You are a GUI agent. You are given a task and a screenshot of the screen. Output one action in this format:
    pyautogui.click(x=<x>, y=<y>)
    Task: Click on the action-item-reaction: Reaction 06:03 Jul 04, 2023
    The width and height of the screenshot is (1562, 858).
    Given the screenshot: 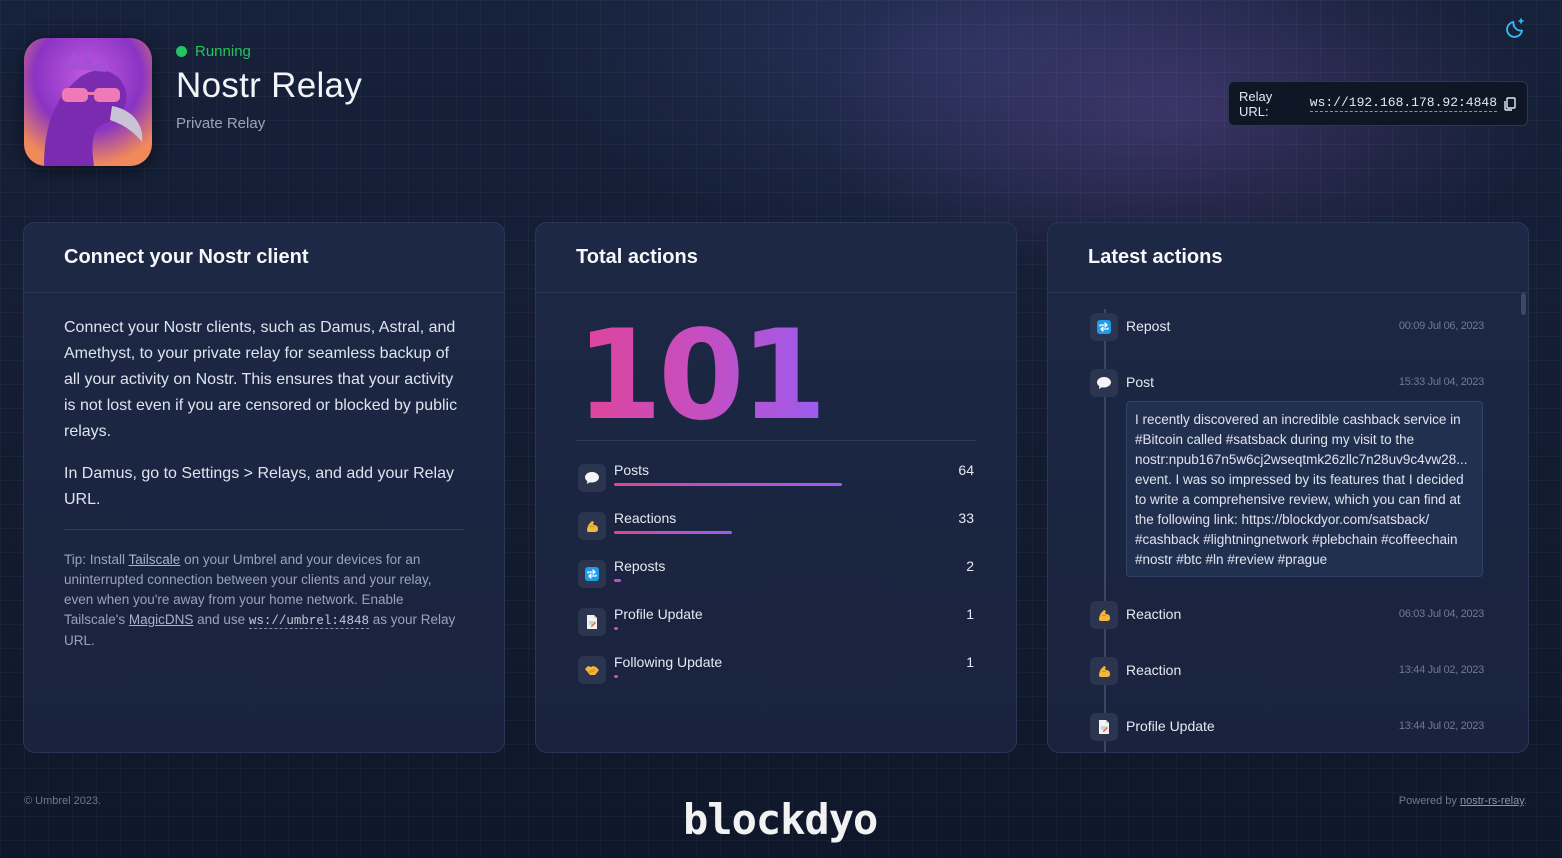 What is the action you would take?
    pyautogui.click(x=1287, y=615)
    